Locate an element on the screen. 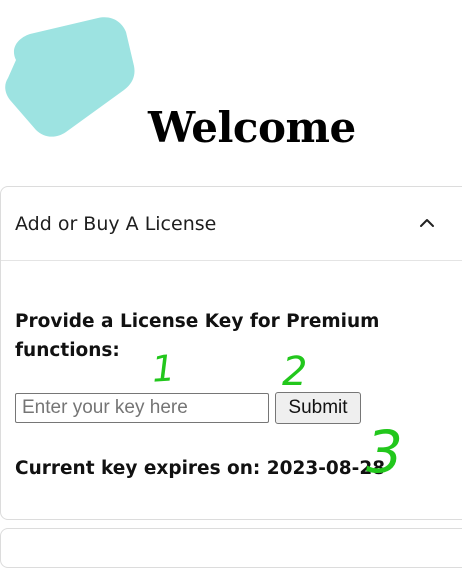  license-accordion-title: Add or Buy A License is located at coordinates (116, 224).